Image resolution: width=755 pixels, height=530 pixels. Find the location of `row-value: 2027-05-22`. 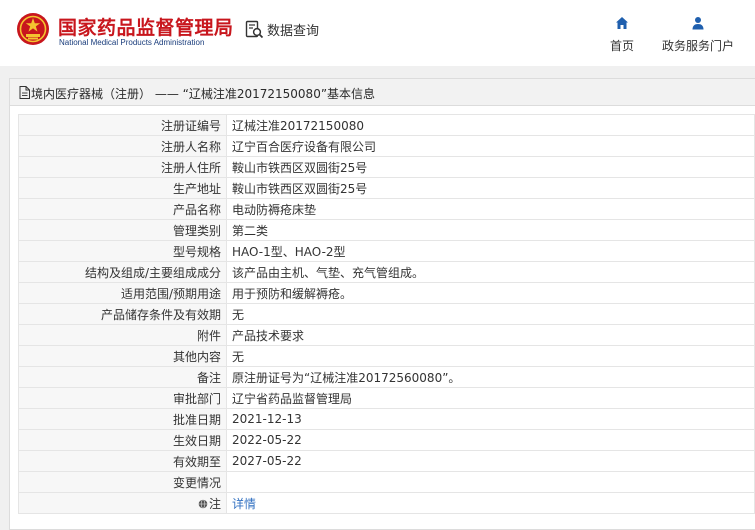

row-value: 2027-05-22 is located at coordinates (490, 461).